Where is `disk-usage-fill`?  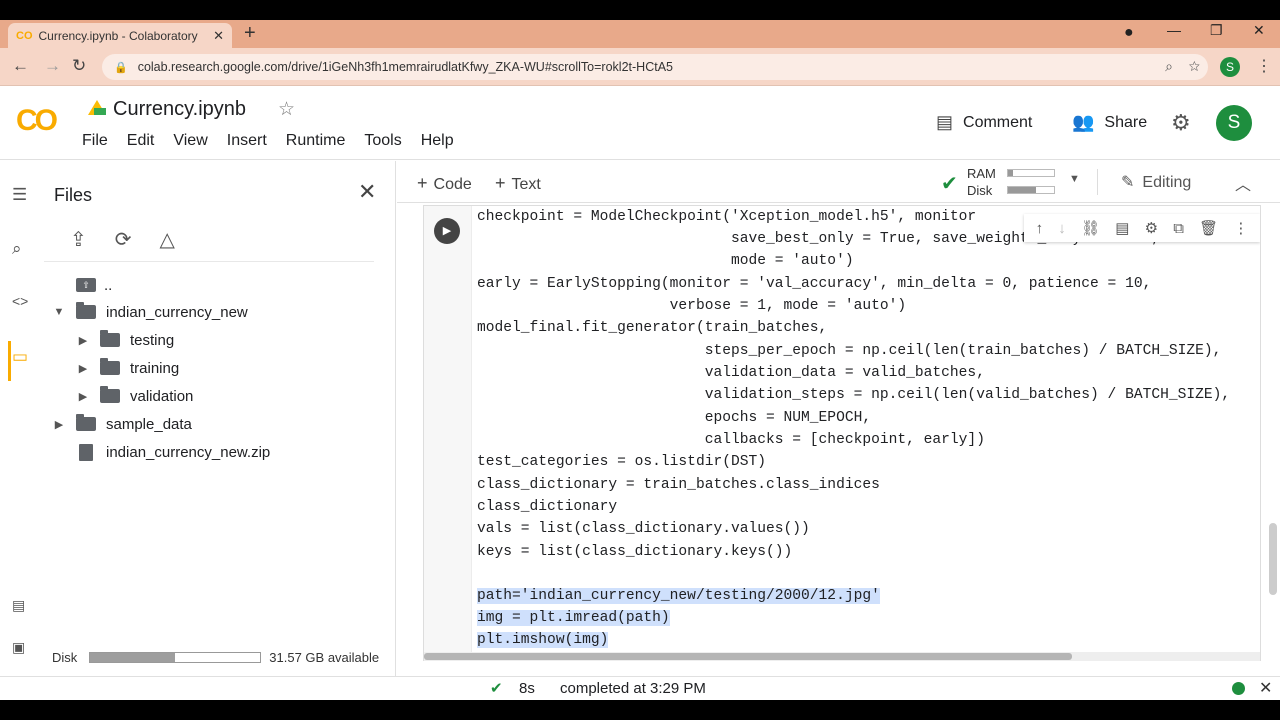
disk-usage-fill is located at coordinates (133, 657).